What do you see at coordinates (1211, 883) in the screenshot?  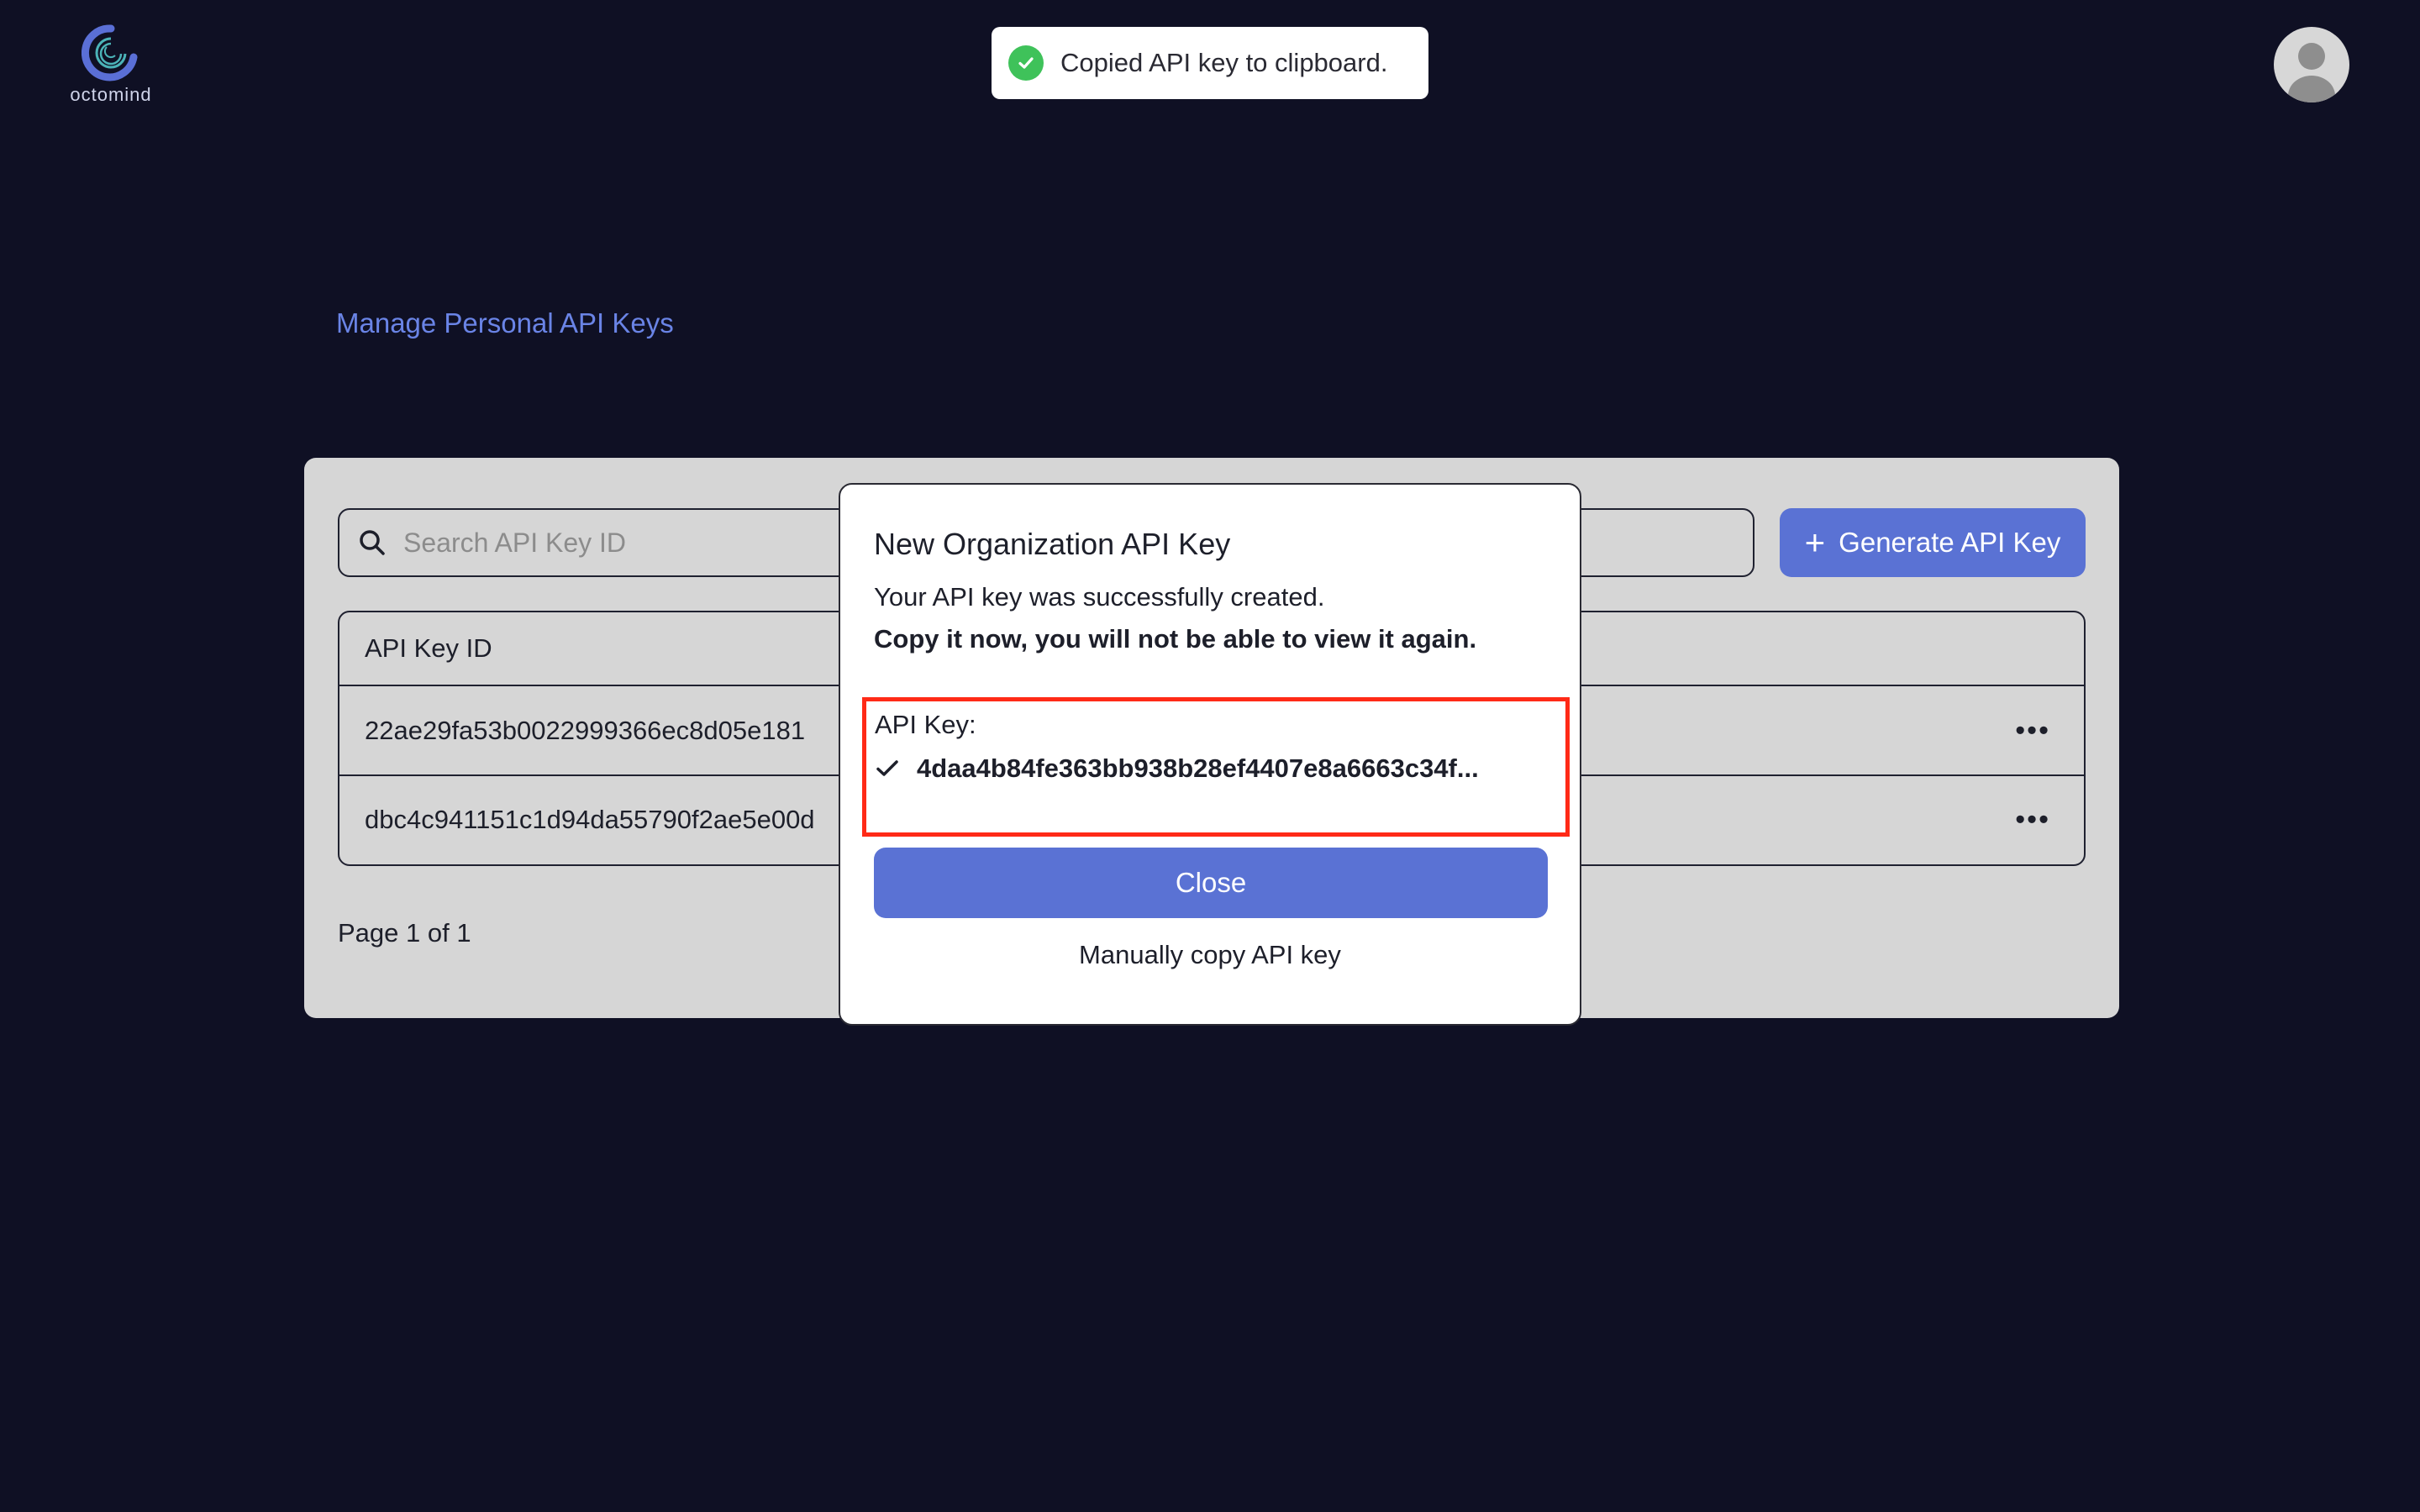 I see `close-button: Close` at bounding box center [1211, 883].